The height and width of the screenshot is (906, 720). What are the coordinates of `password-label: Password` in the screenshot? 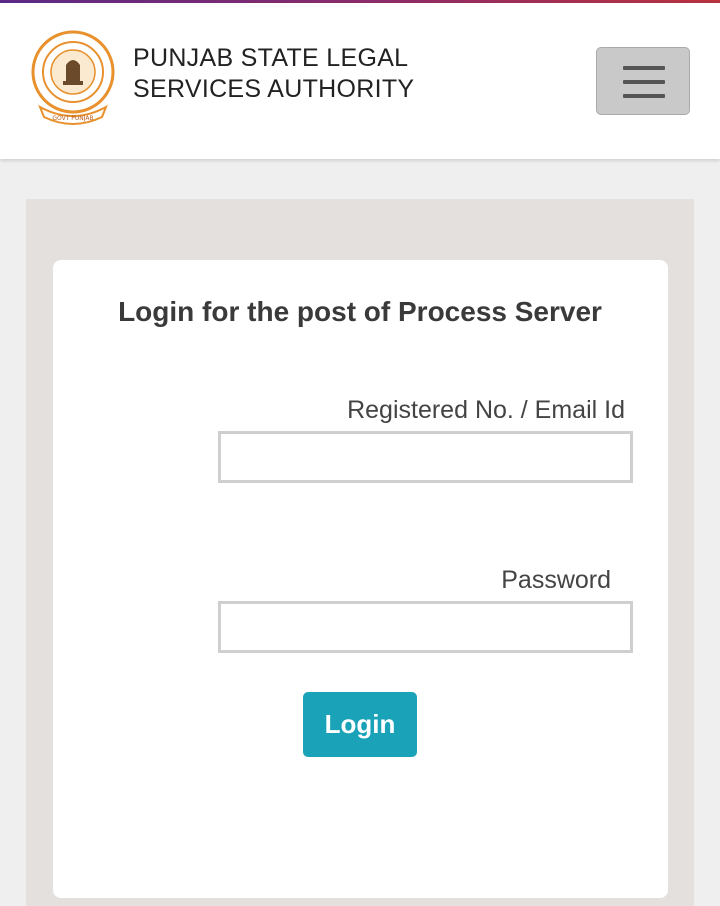 It's located at (556, 580).